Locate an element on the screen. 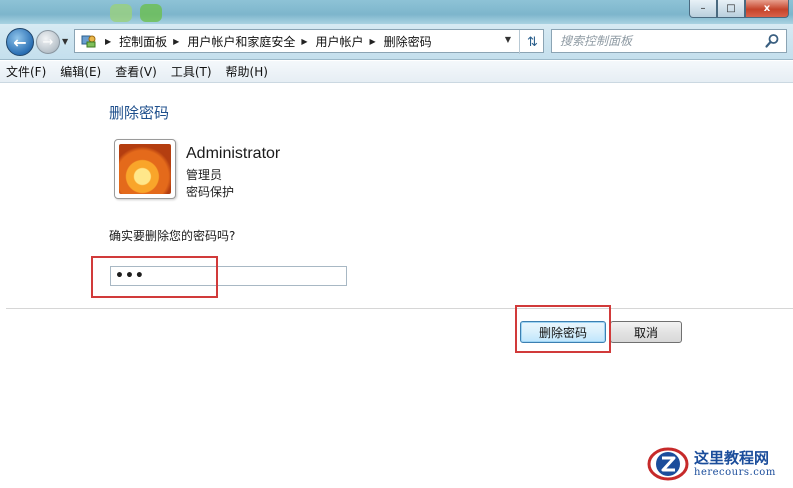  refresh-button: ⇅ is located at coordinates (532, 42).